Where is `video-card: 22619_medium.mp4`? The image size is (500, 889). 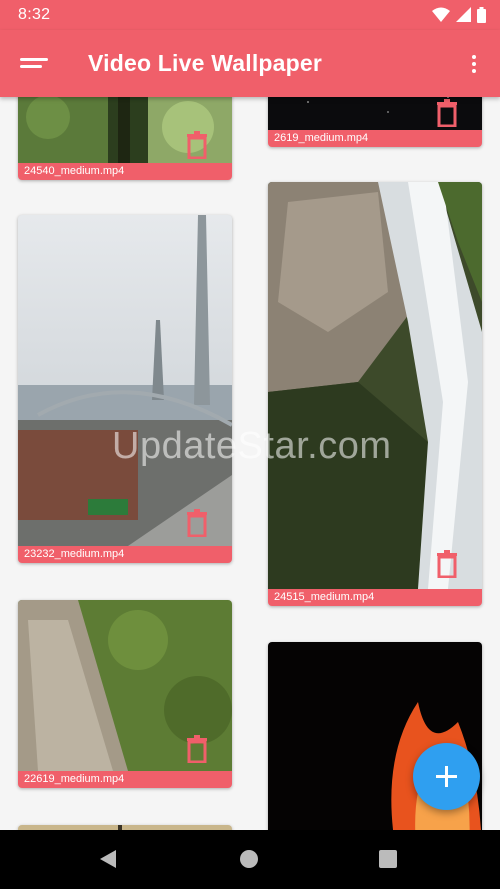 video-card: 22619_medium.mp4 is located at coordinates (125, 694).